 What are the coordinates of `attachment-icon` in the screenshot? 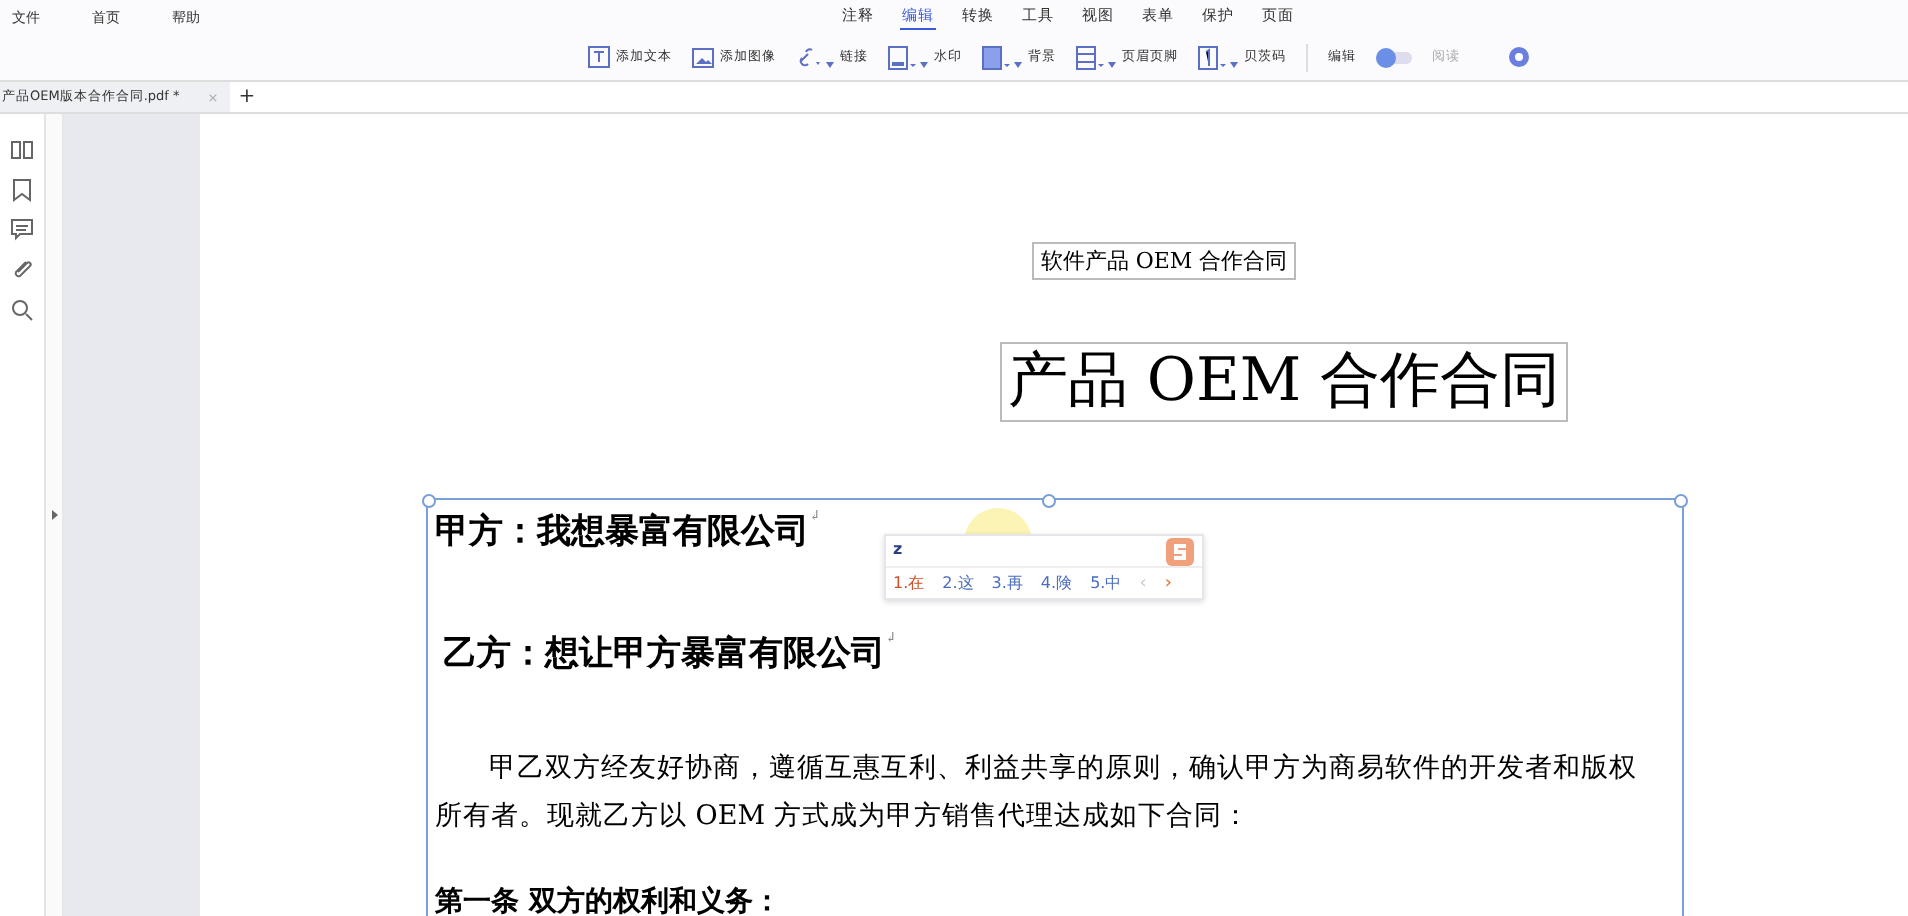 It's located at (22, 270).